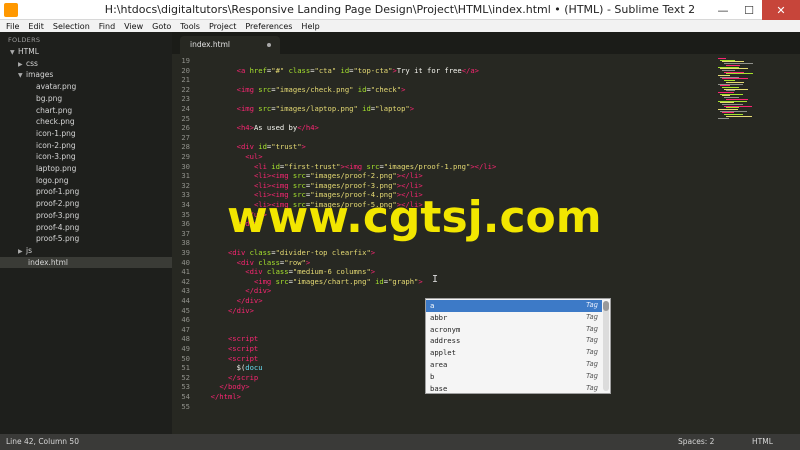 The height and width of the screenshot is (450, 800). Describe the element at coordinates (36, 26) in the screenshot. I see `menu-edit: Edit` at that location.